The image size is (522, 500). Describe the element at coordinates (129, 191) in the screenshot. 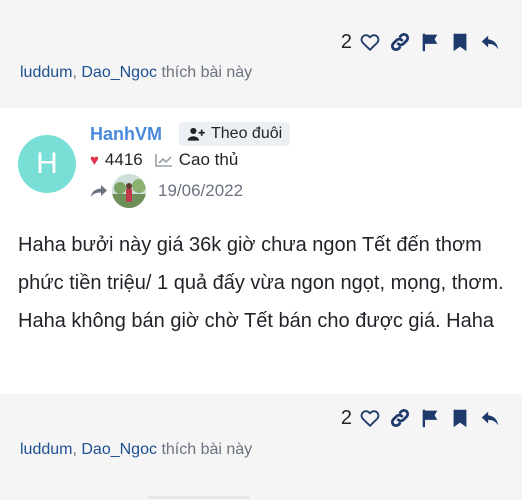

I see `small-avatar` at that location.